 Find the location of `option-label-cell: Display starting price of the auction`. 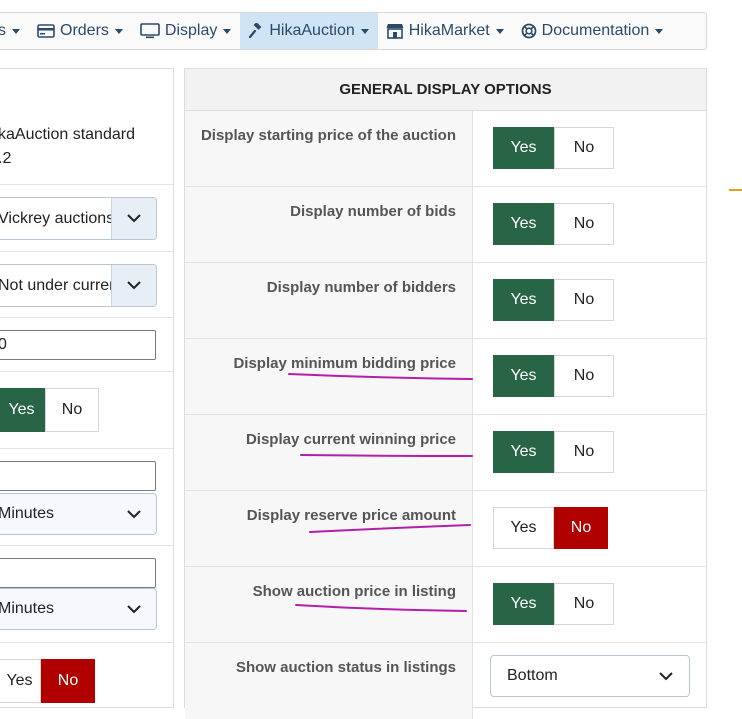

option-label-cell: Display starting price of the auction is located at coordinates (329, 148).